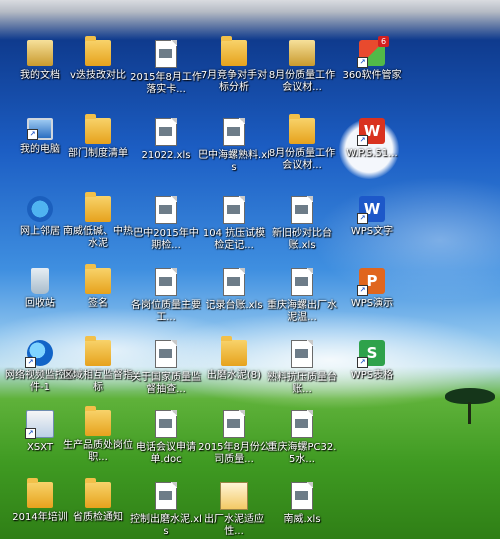 The height and width of the screenshot is (539, 500). What do you see at coordinates (166, 453) in the screenshot?
I see `desktop-icon-label: 电话会议申请单.doc` at bounding box center [166, 453].